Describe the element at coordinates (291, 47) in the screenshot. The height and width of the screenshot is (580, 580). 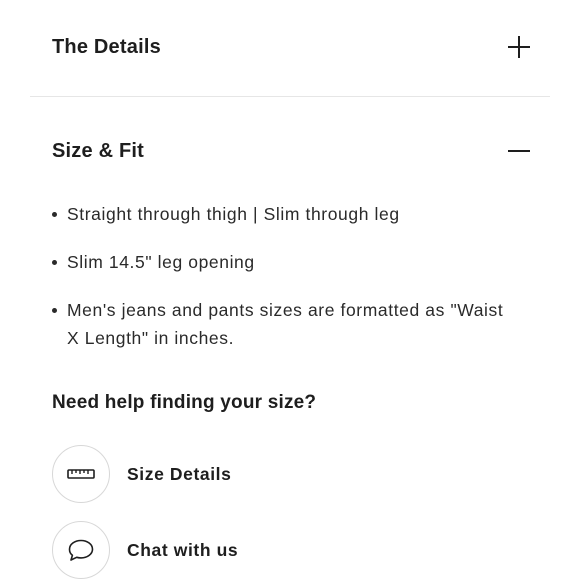
I see `accordion-header-the-details: The Details` at that location.